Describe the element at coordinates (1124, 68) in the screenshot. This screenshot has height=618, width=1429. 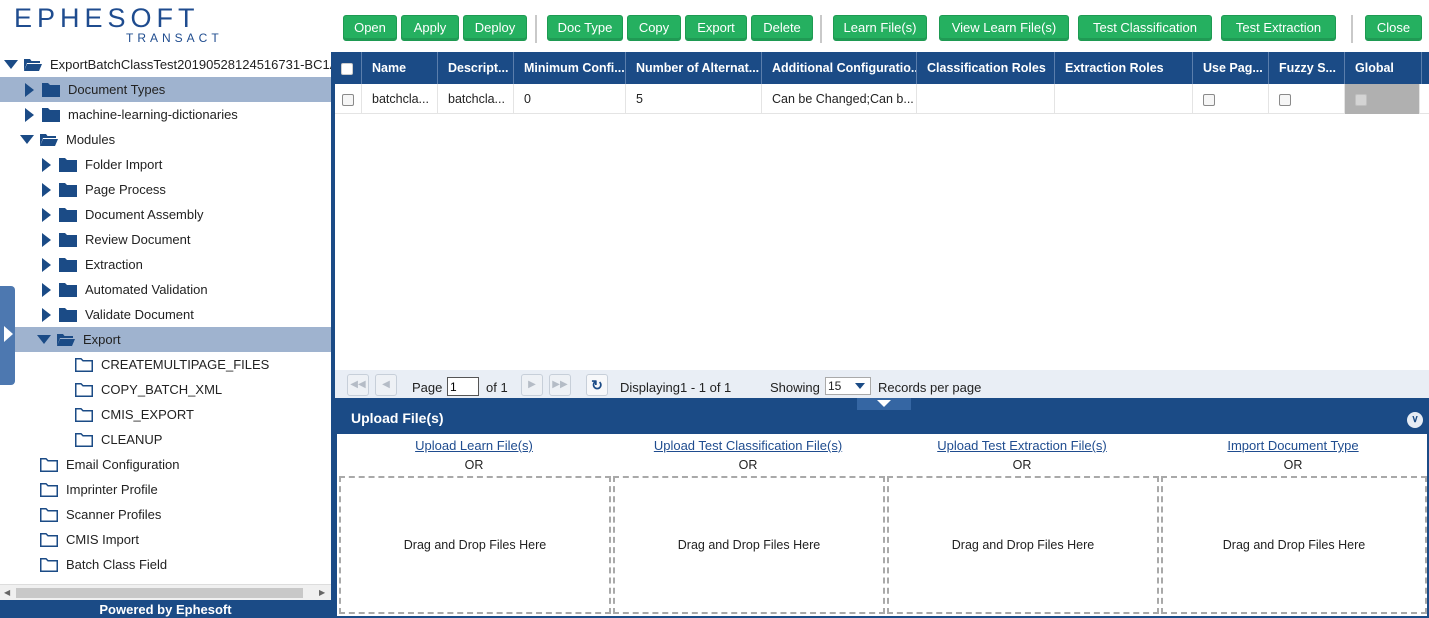
I see `column-header-extraction-roles: Extraction Roles` at that location.